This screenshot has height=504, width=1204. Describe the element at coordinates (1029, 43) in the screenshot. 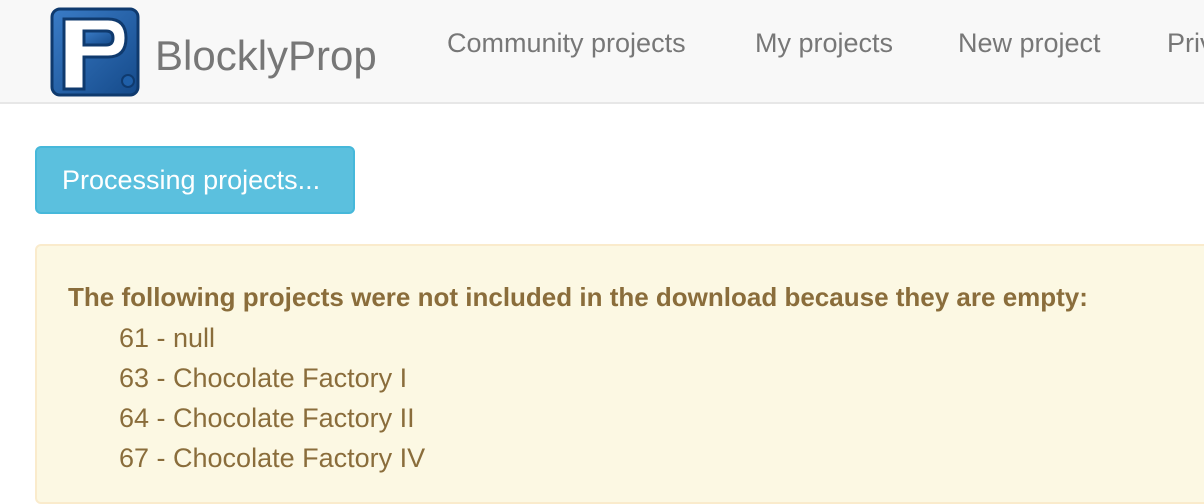

I see `nav-new-project: New project` at that location.